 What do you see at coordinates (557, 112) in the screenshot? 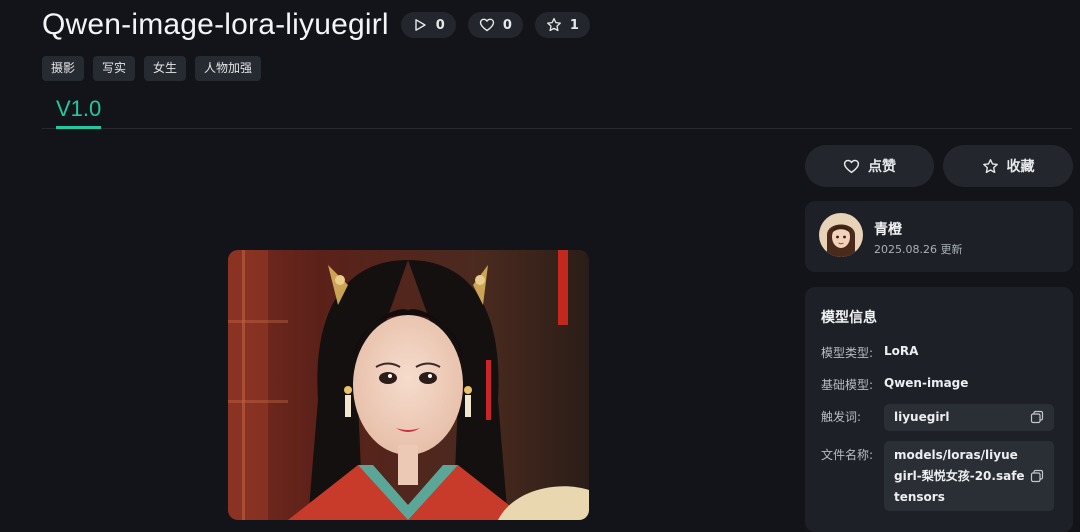
I see `version-tabs: V1.0` at bounding box center [557, 112].